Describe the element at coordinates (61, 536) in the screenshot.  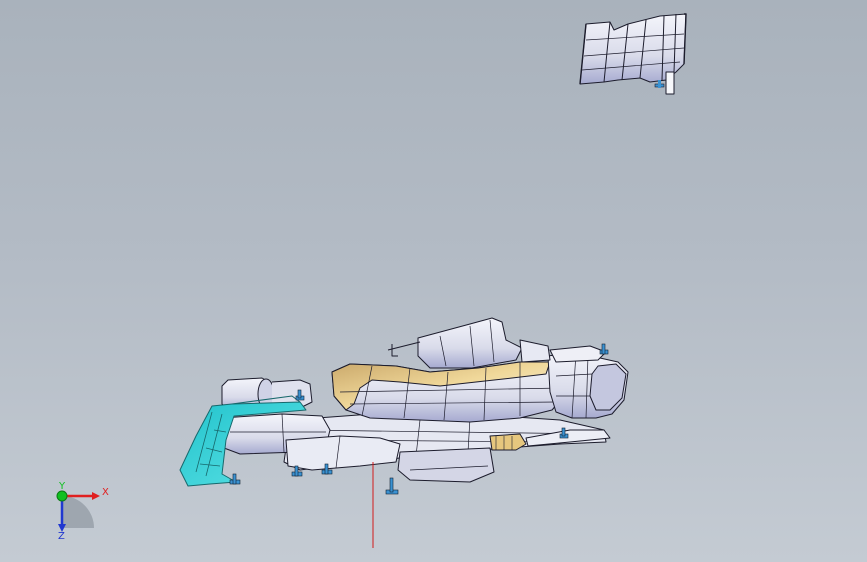
I see `triad-z-label: Z` at that location.